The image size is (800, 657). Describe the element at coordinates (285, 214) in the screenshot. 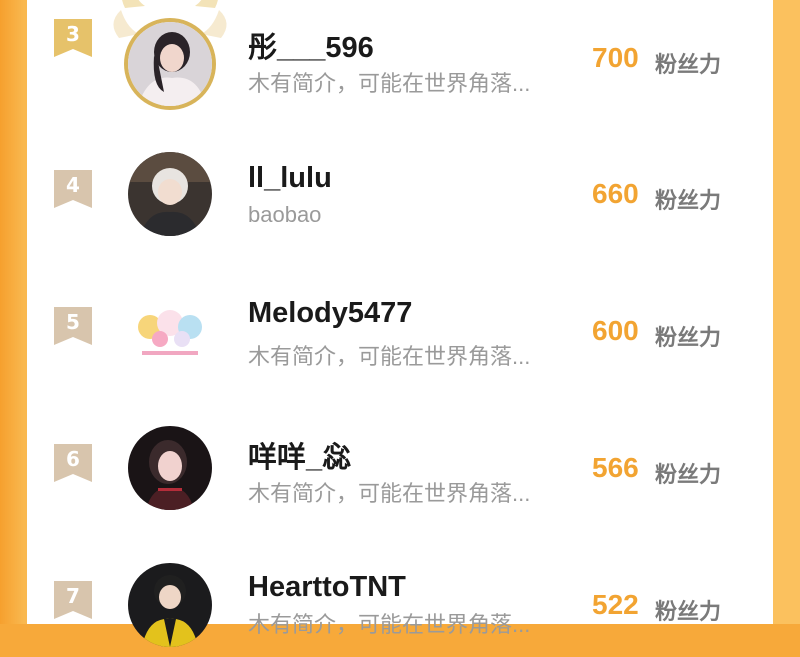

I see `user-bio: baobao` at that location.